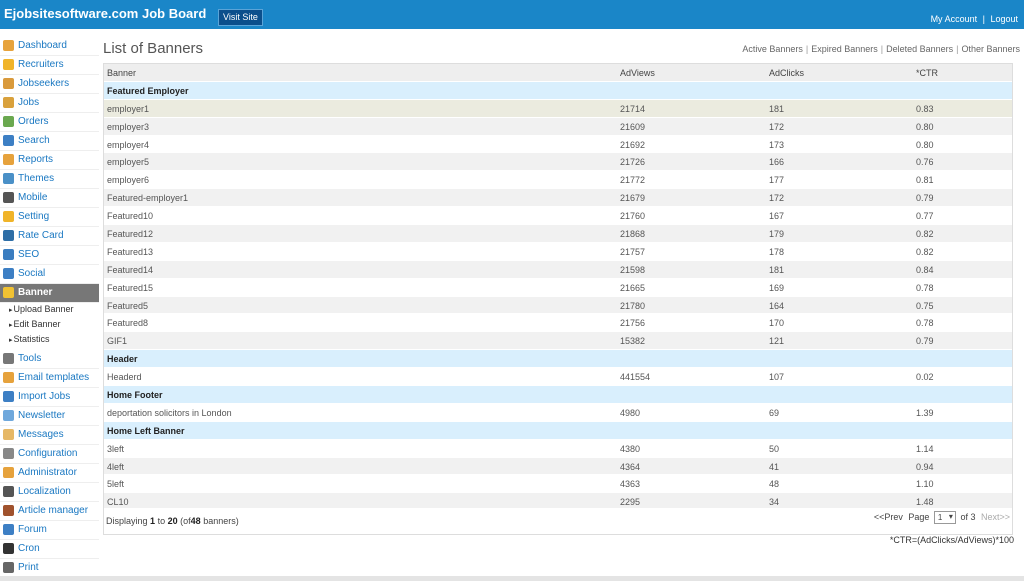 The height and width of the screenshot is (581, 1024). I want to click on sidebar-item-banner: Banner, so click(49, 293).